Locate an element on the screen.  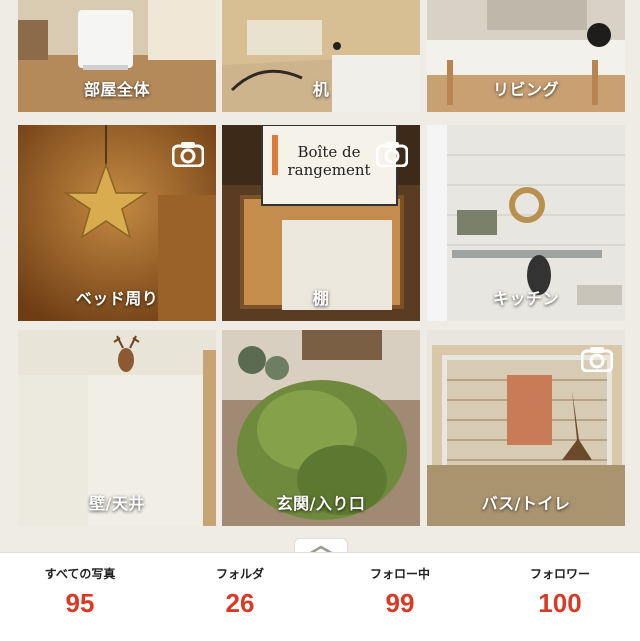
folder-label: リビング is located at coordinates (525, 89).